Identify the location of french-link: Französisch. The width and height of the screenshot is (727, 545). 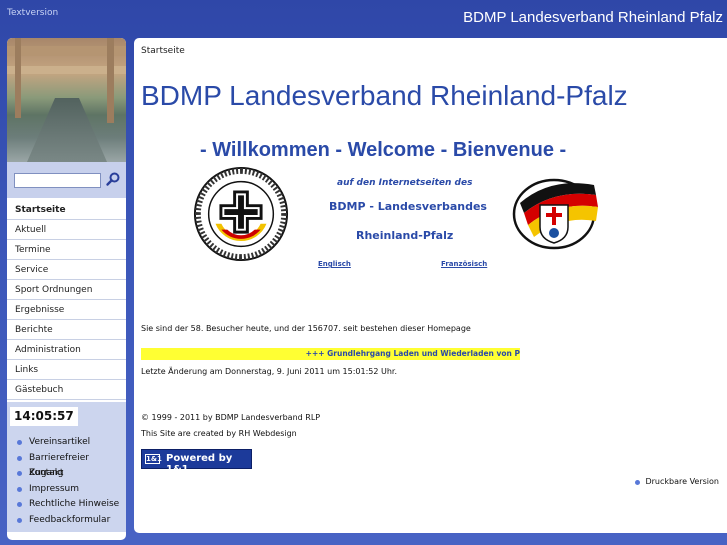
(464, 264).